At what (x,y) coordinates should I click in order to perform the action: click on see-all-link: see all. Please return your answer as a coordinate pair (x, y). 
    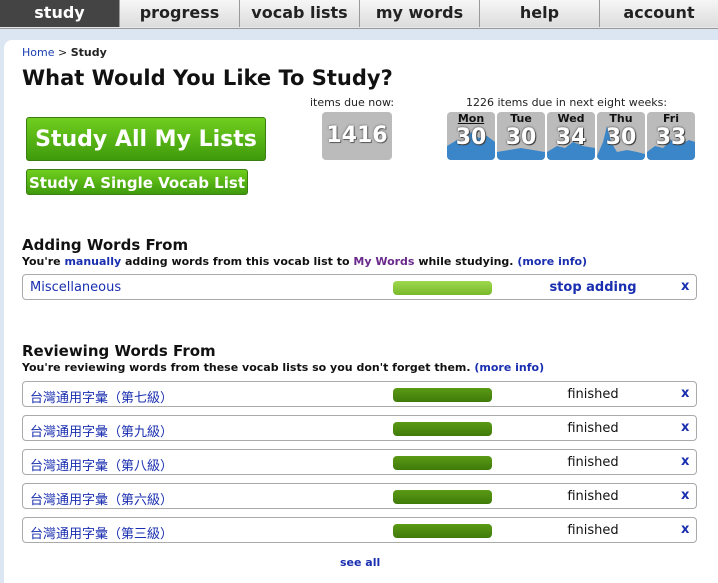
    Looking at the image, I should click on (360, 562).